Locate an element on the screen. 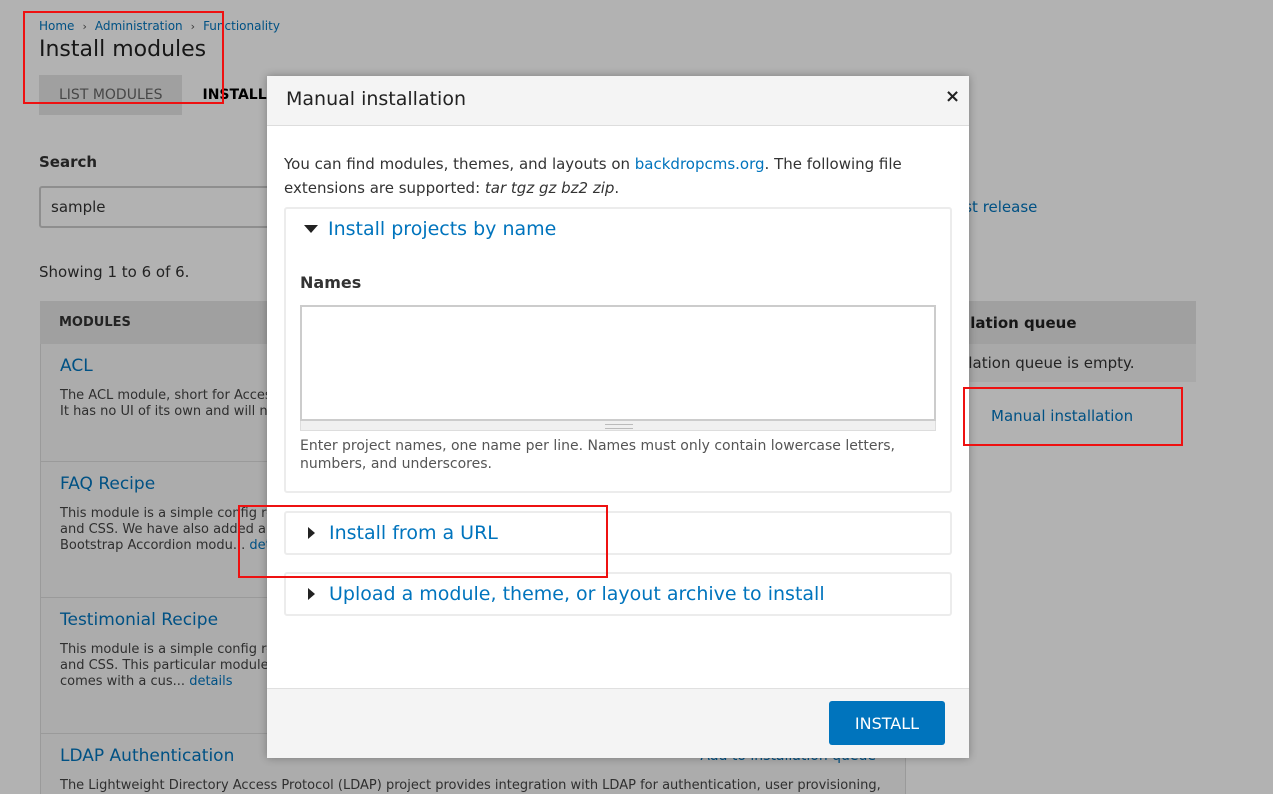  dialog-titlebar: Manual installation × is located at coordinates (618, 101).